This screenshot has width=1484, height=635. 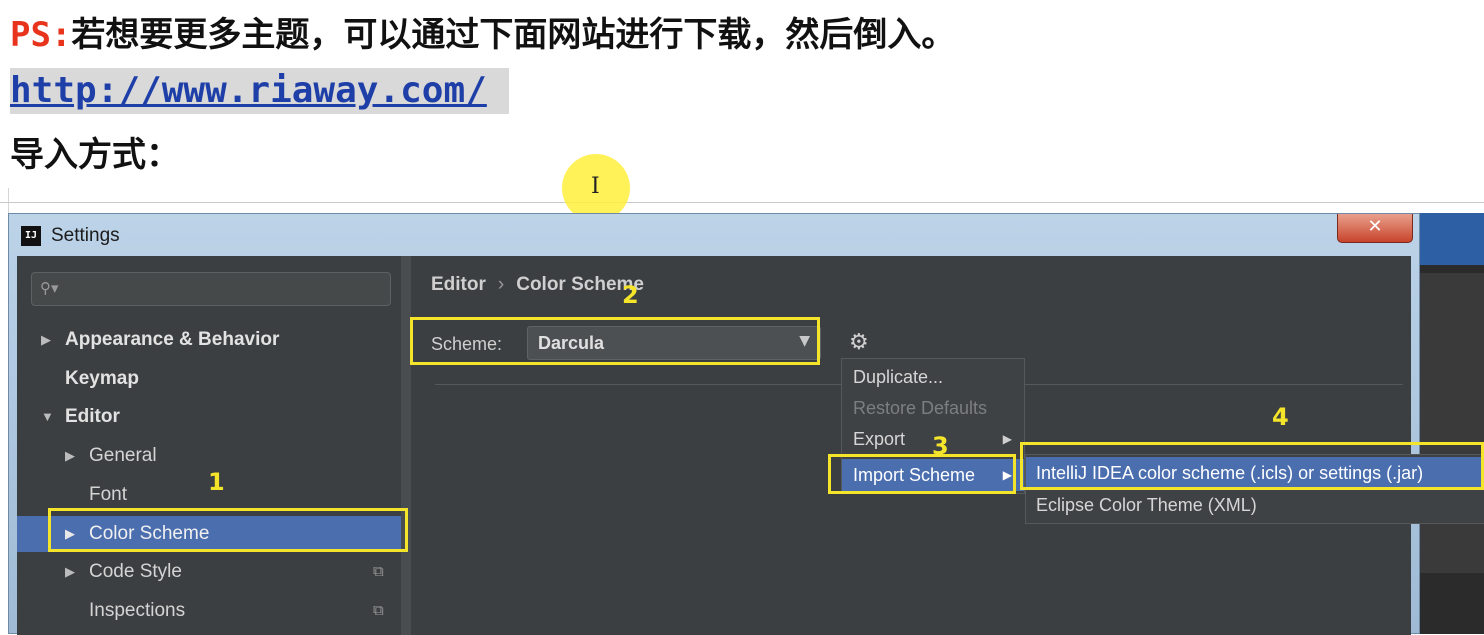 I want to click on breadcrumb-editor: Editor, so click(x=458, y=284).